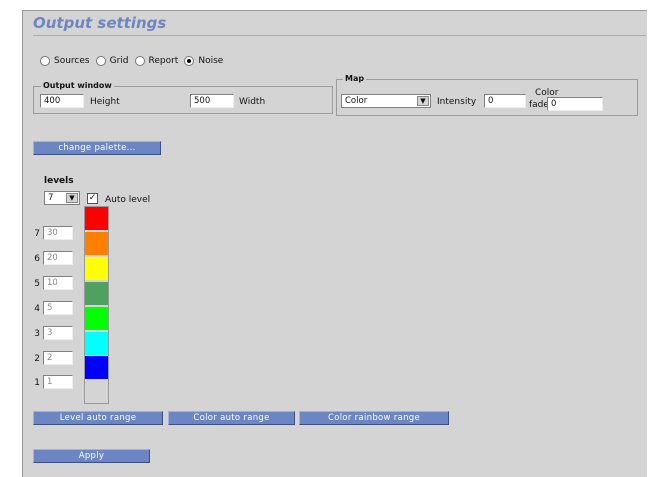 The height and width of the screenshot is (477, 654). Describe the element at coordinates (37, 383) in the screenshot. I see `level-number: 1` at that location.